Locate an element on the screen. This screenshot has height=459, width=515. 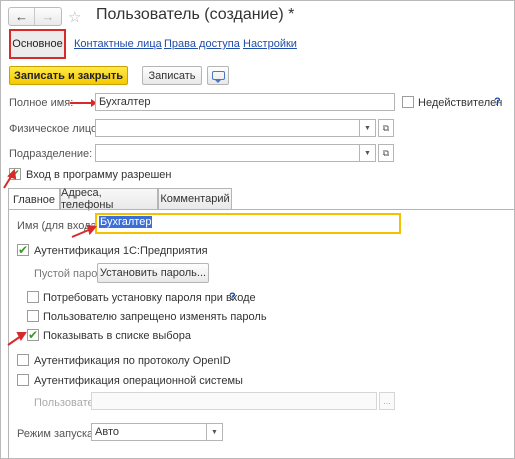
annotation-layer is located at coordinates (50, 257).